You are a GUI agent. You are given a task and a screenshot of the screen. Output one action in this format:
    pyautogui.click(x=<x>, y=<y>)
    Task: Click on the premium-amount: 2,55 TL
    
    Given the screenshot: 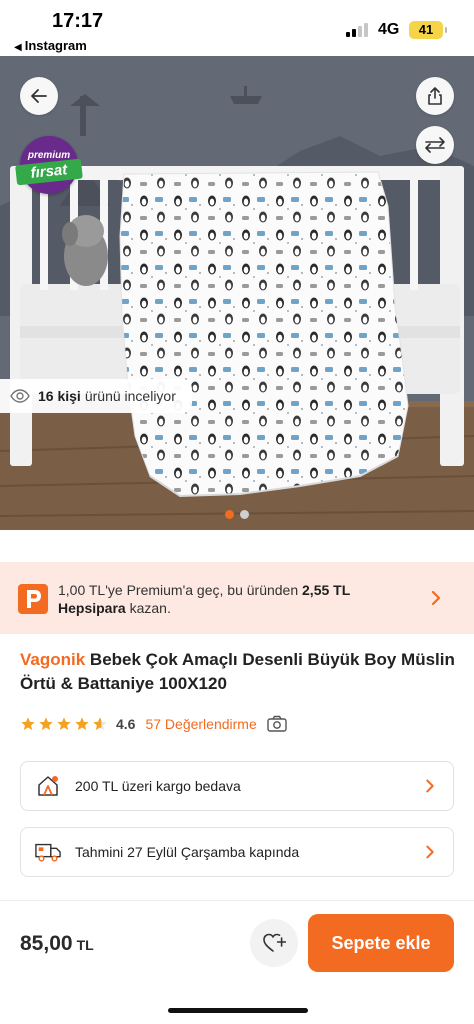 What is the action you would take?
    pyautogui.click(x=326, y=590)
    